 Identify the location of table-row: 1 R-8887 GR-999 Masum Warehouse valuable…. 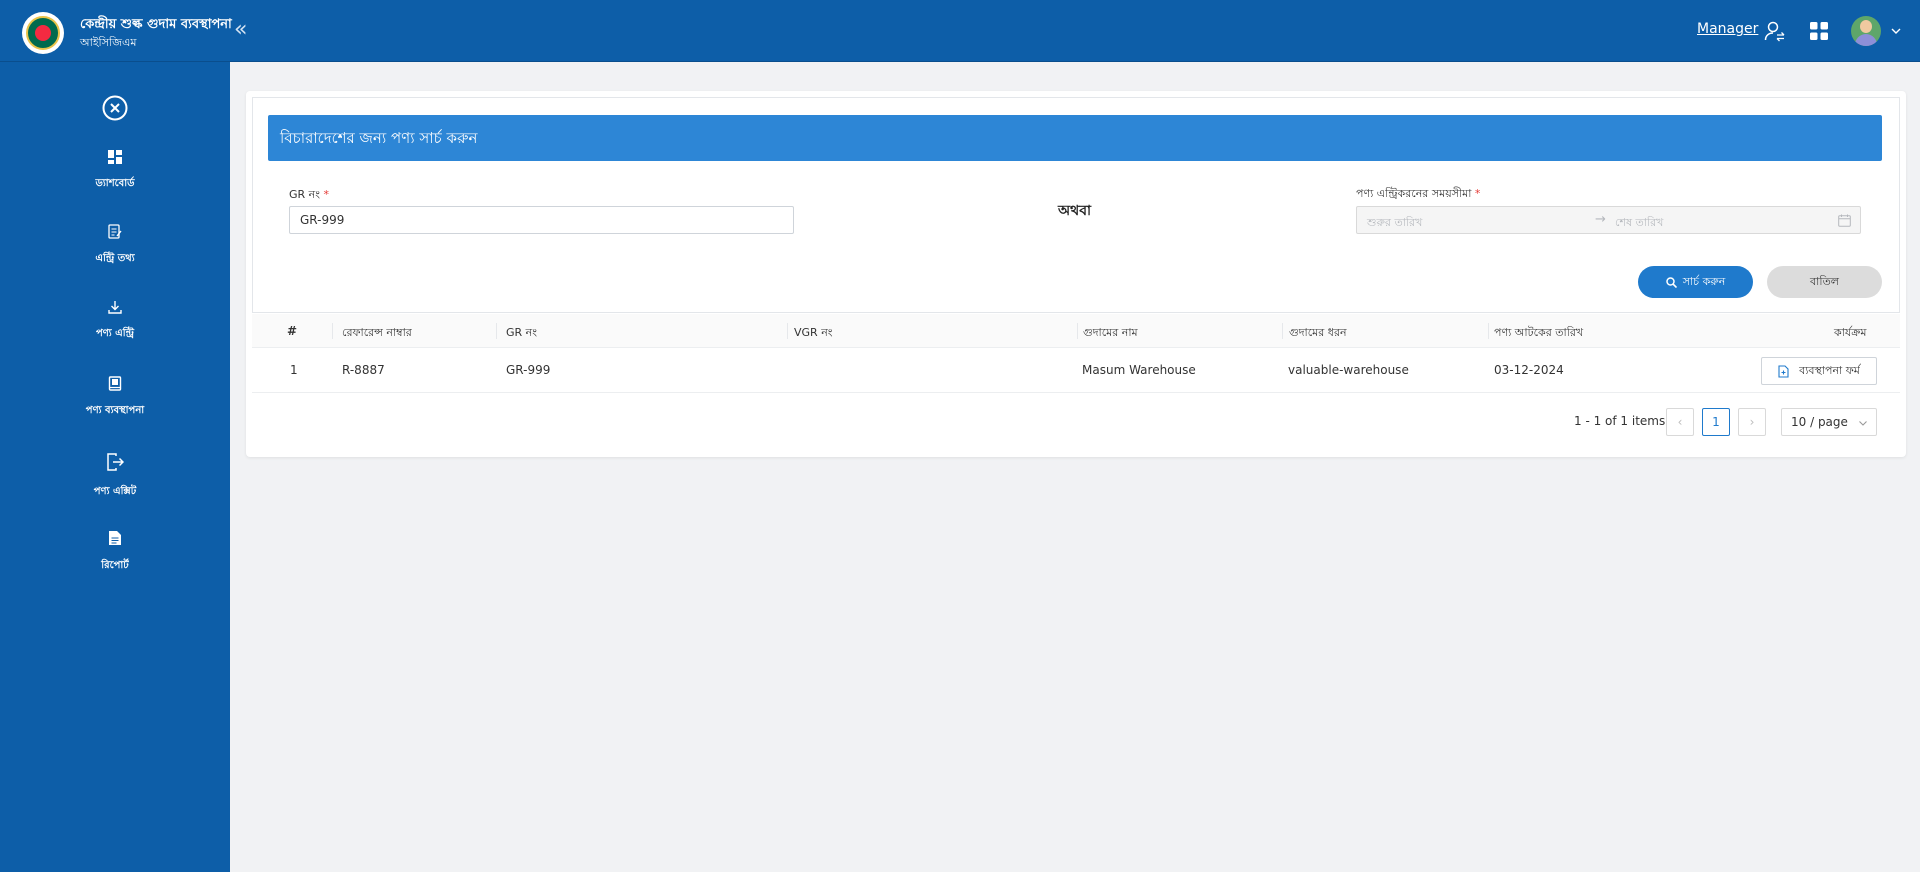
(1076, 371).